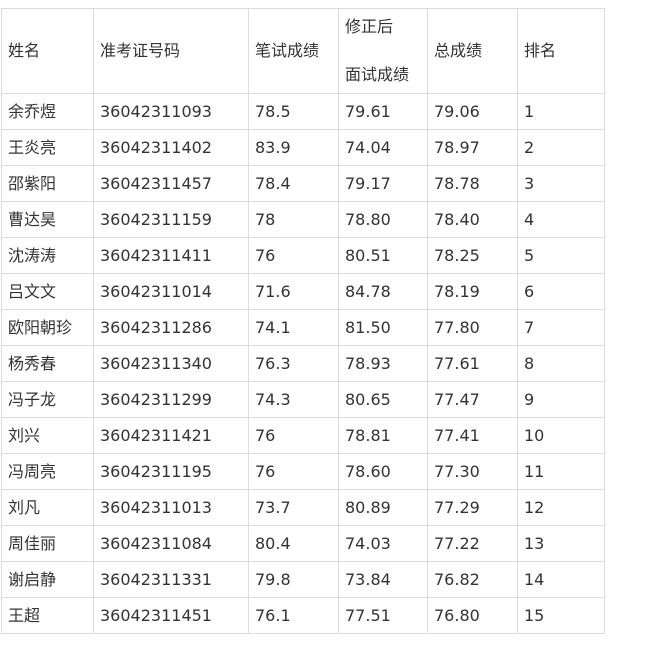 Image resolution: width=650 pixels, height=645 pixels. Describe the element at coordinates (171, 183) in the screenshot. I see `cell-exam-id: 36042311457` at that location.